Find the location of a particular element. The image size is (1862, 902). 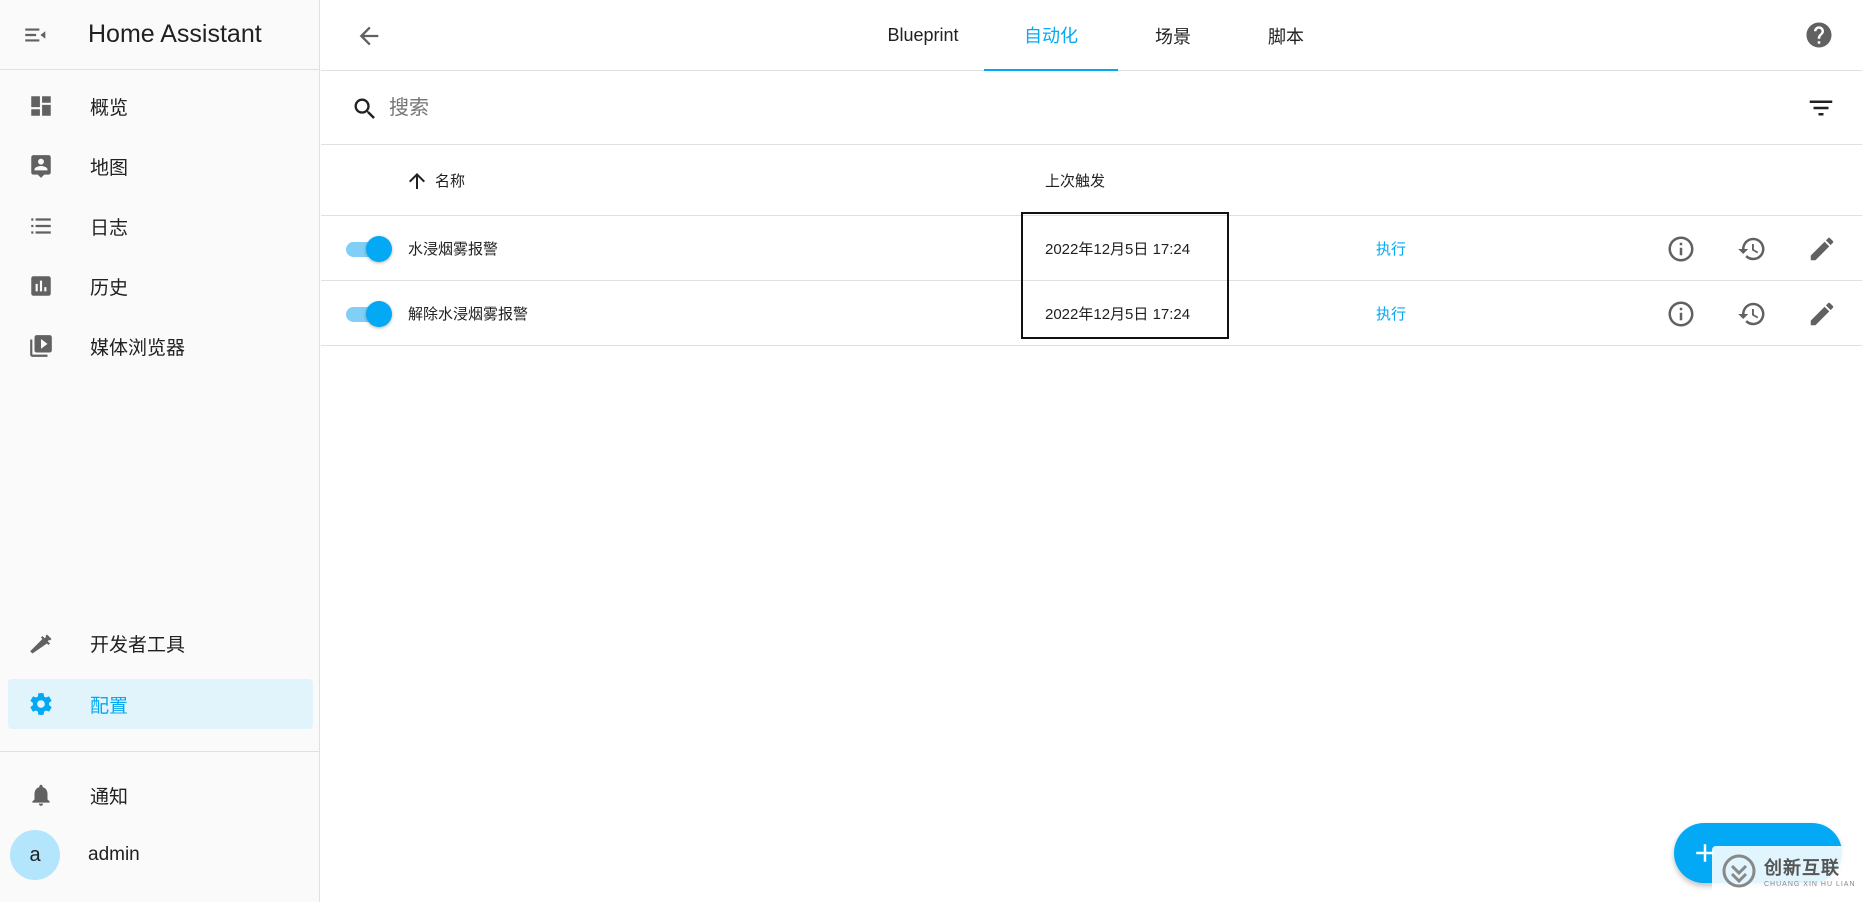

sidebar-item-notifications: 通知 is located at coordinates (160, 795).